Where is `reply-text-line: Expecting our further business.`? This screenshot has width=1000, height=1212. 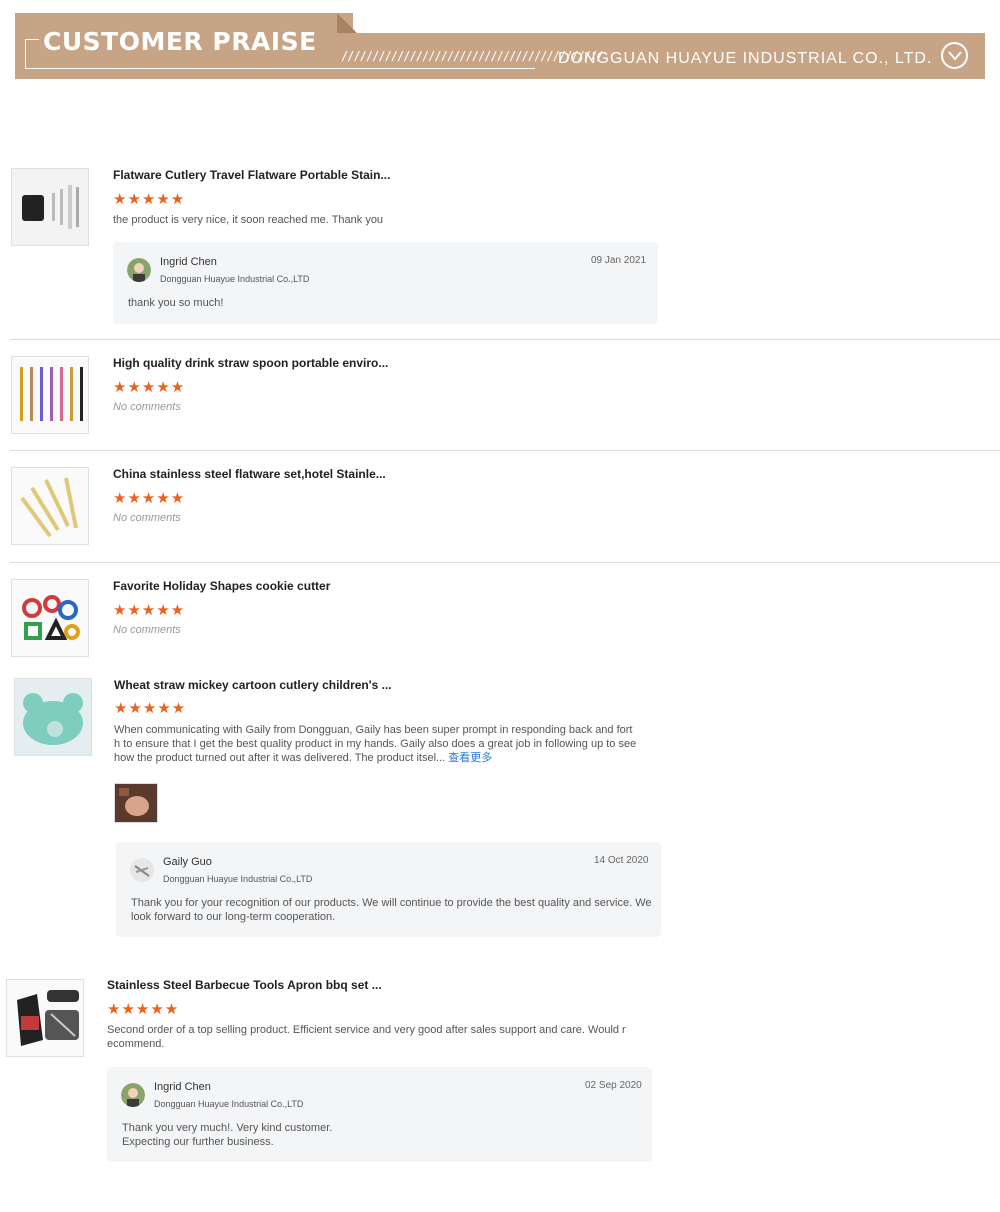 reply-text-line: Expecting our further business. is located at coordinates (198, 1142).